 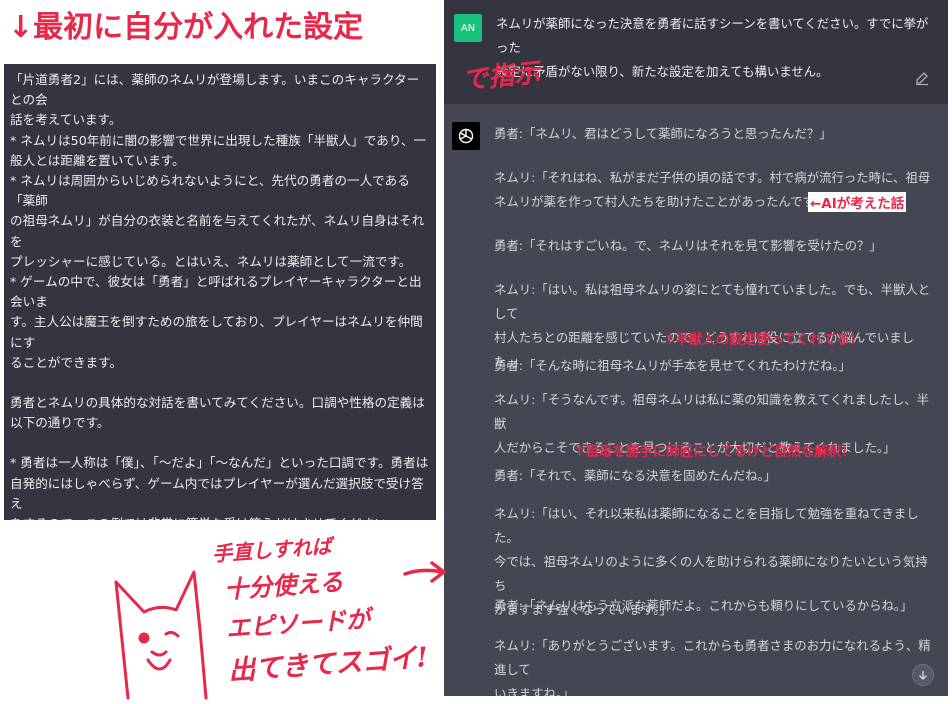 What do you see at coordinates (466, 136) in the screenshot?
I see `assistant-logo-icon` at bounding box center [466, 136].